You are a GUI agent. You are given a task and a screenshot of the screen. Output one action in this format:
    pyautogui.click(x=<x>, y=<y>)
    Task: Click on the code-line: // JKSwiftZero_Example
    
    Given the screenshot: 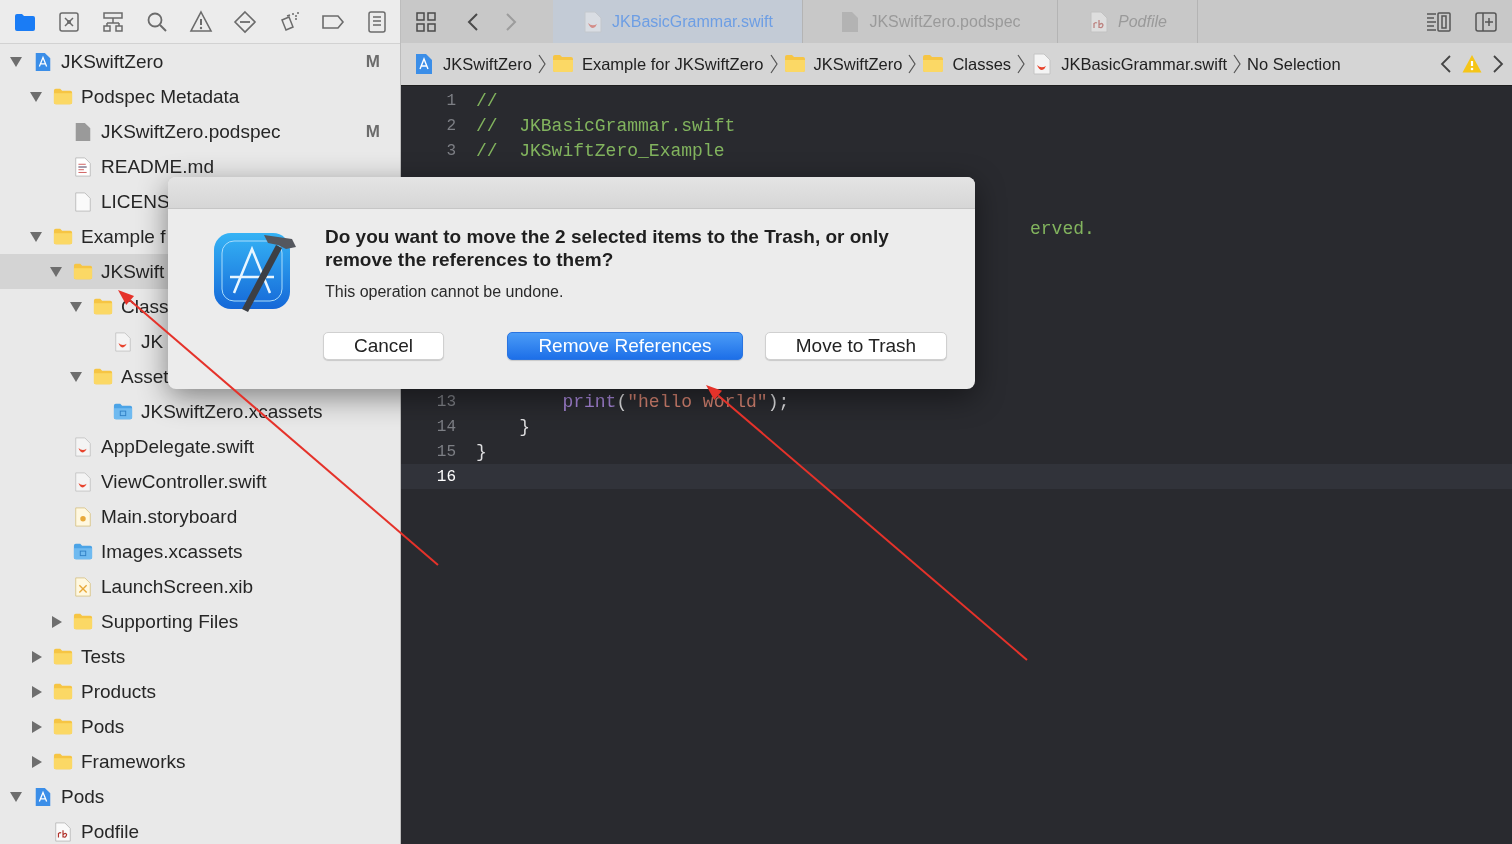 What is the action you would take?
    pyautogui.click(x=600, y=150)
    